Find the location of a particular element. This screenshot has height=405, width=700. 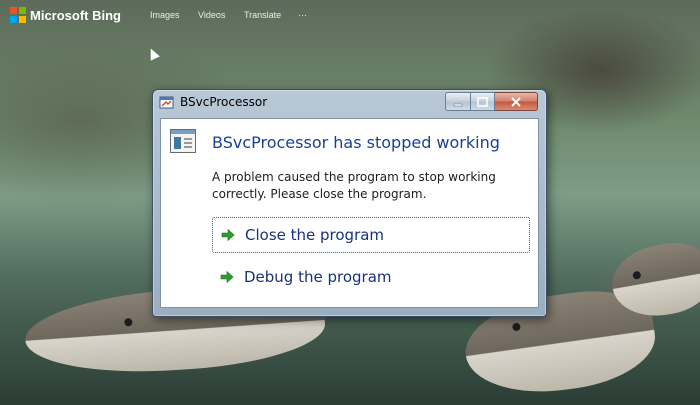

nav-translate: Translate is located at coordinates (262, 15).